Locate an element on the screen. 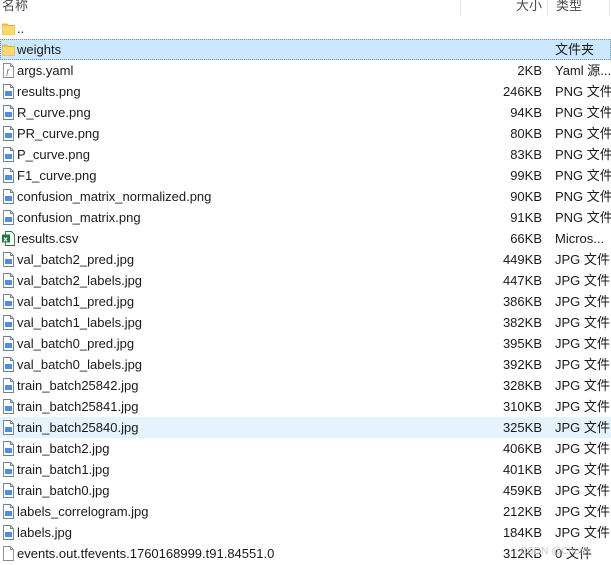  file-row: results.png 246KB PNG 文件 is located at coordinates (305, 91).